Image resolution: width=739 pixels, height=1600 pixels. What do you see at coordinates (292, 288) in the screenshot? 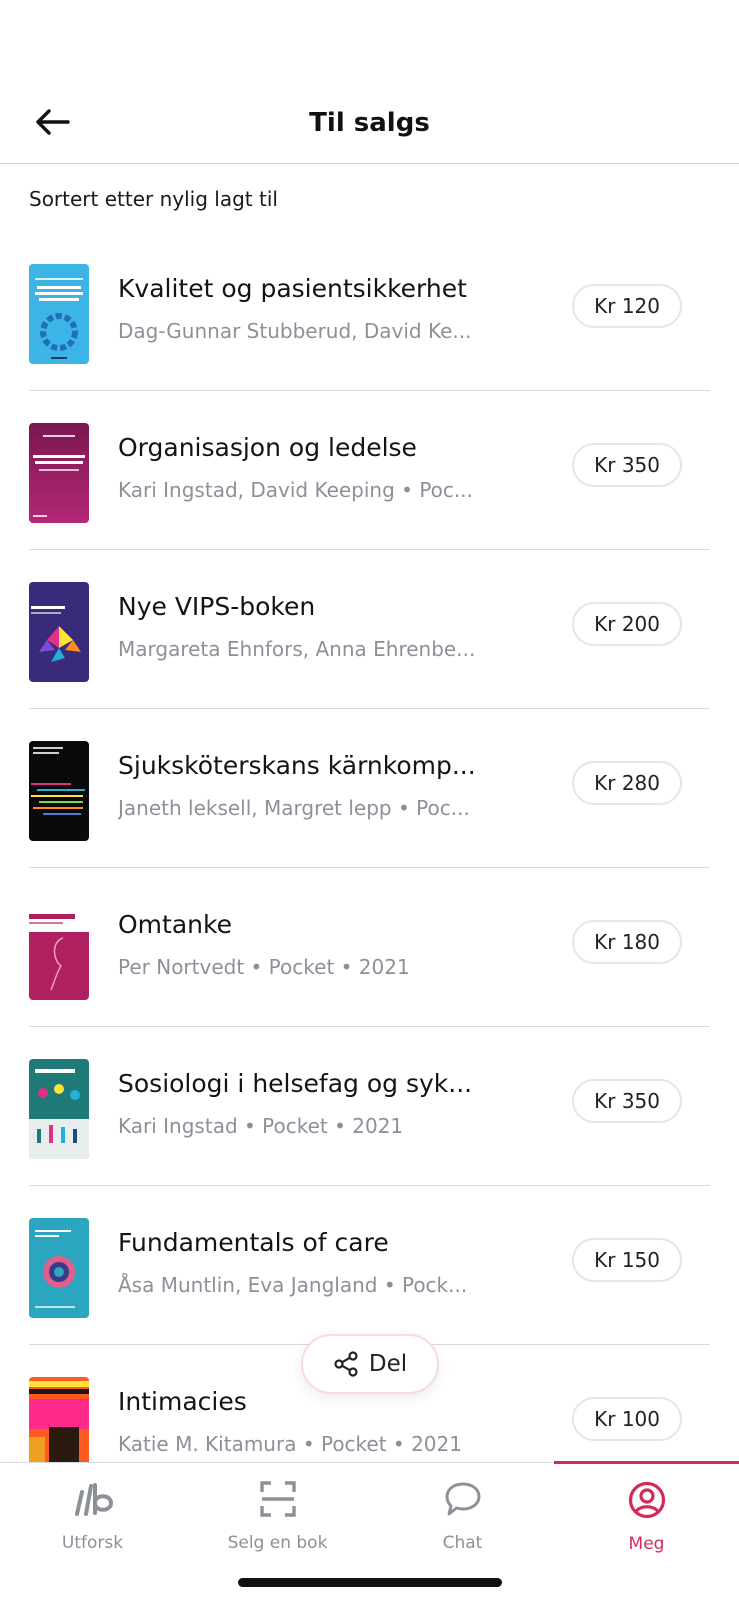
I see `book-title: Kvalitet og pasientsikkerhet` at bounding box center [292, 288].